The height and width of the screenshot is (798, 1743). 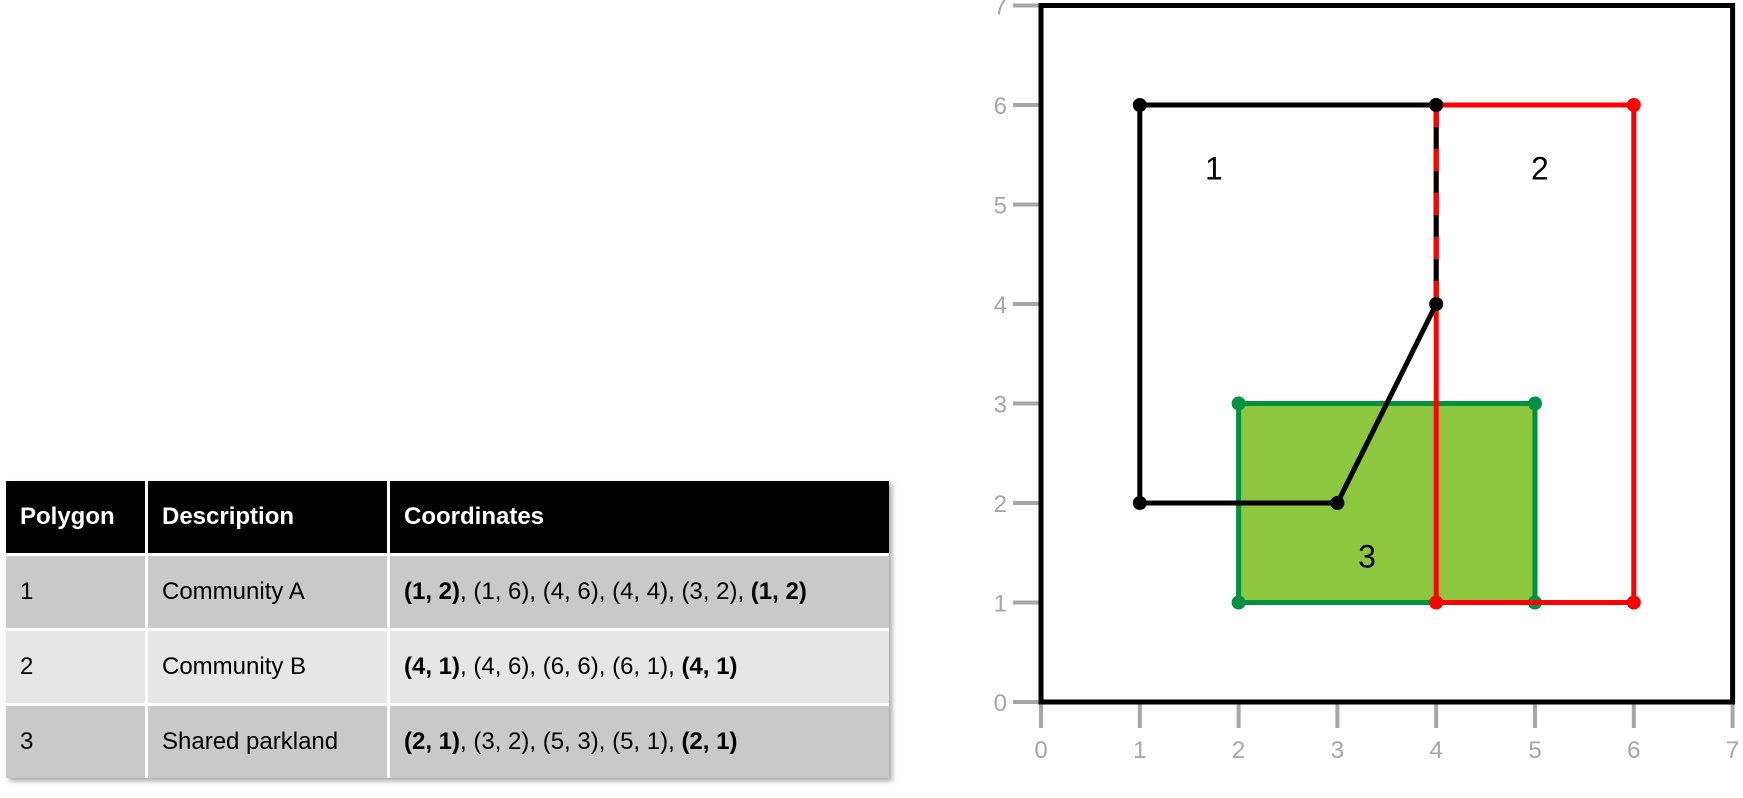 What do you see at coordinates (1337, 750) in the screenshot?
I see `x-tick-label: 3` at bounding box center [1337, 750].